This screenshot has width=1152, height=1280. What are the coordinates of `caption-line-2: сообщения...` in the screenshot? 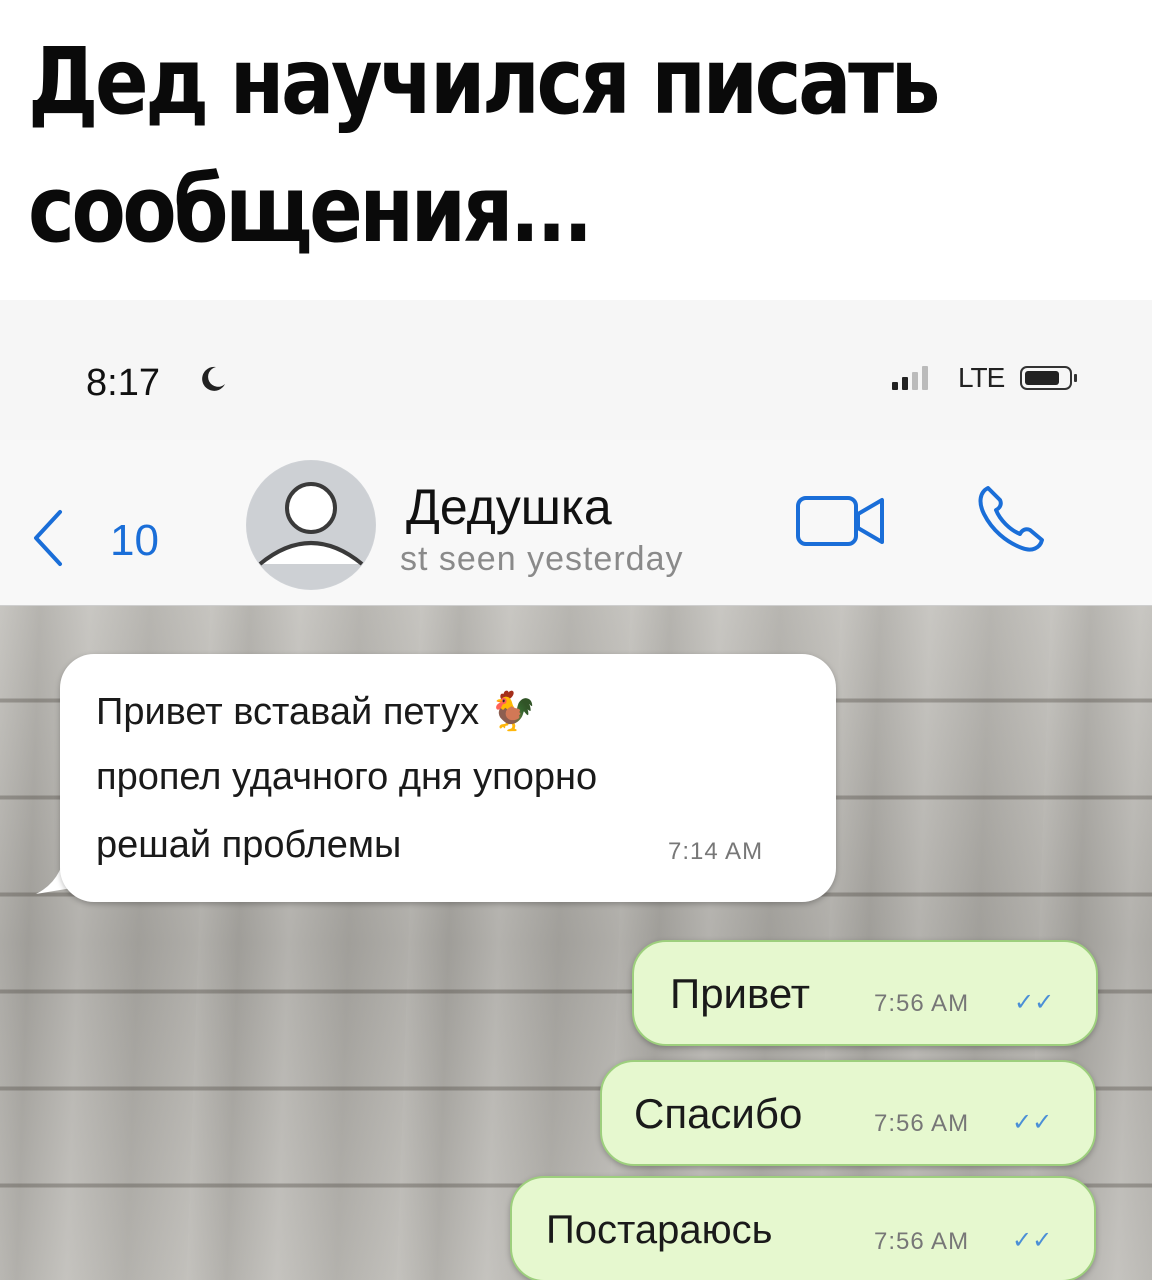 It's located at (310, 209).